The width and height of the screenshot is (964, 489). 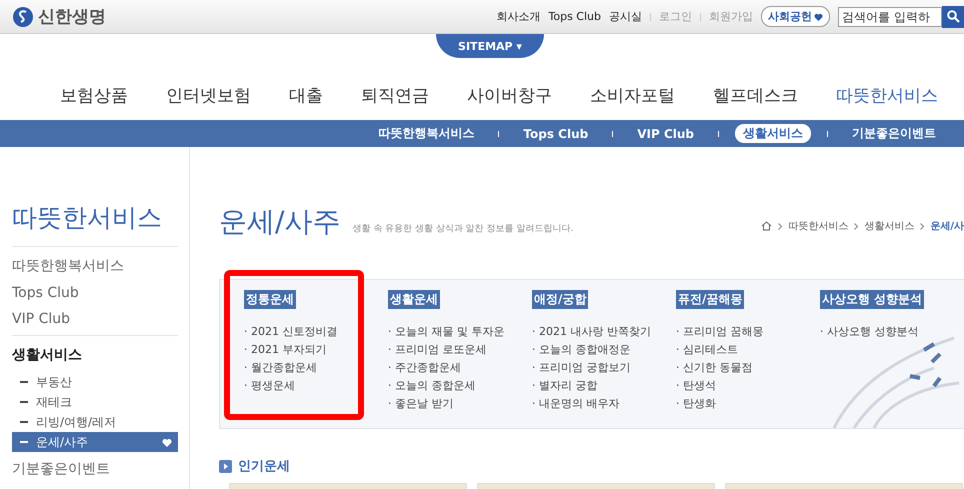 What do you see at coordinates (696, 403) in the screenshot?
I see `category-link: · 탄생화` at bounding box center [696, 403].